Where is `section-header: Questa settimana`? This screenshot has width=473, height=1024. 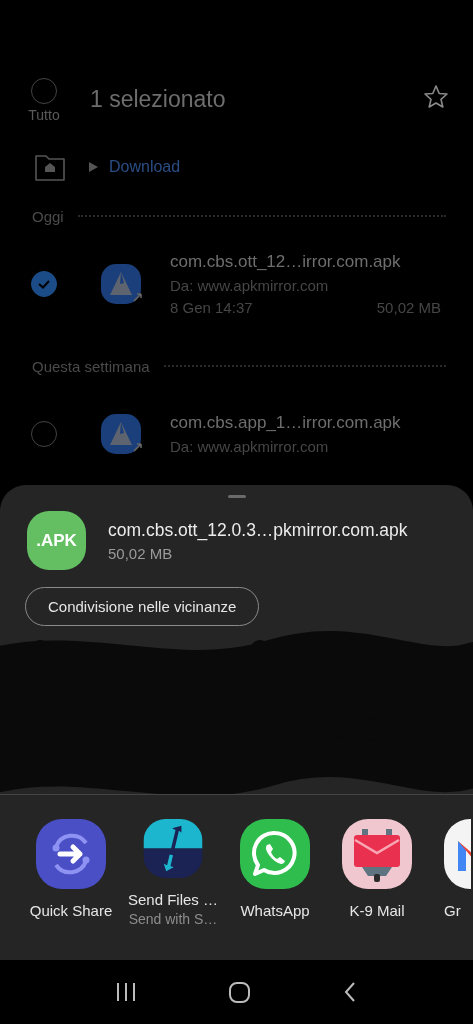
section-header: Questa settimana is located at coordinates (91, 366).